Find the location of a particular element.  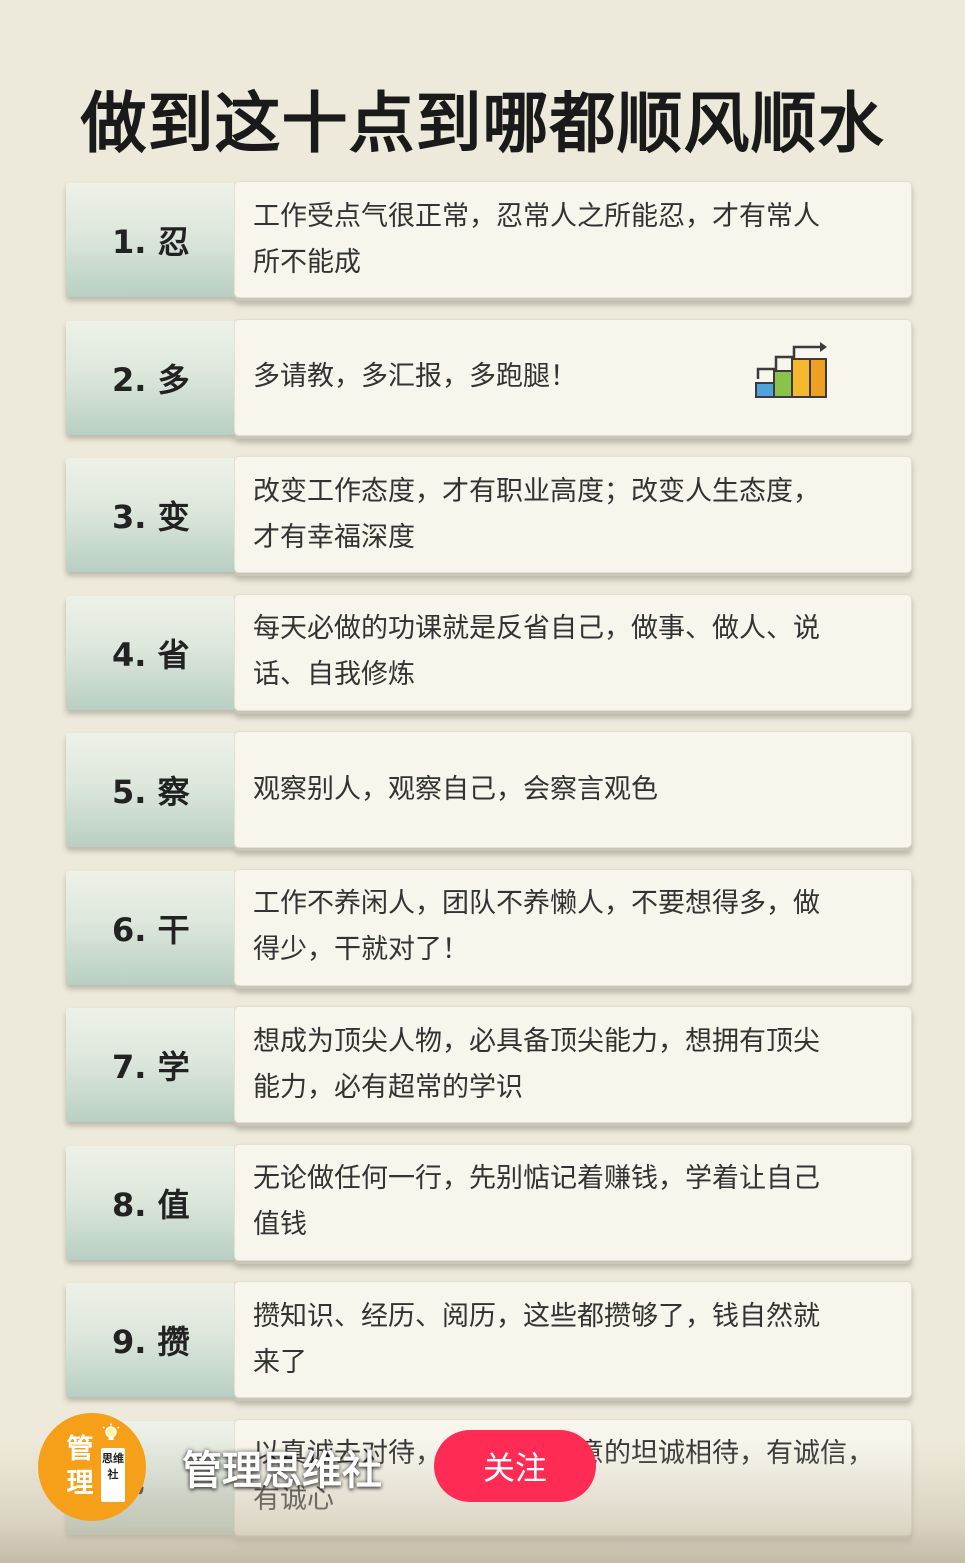

item-label: 1. 忍 is located at coordinates (150, 240).